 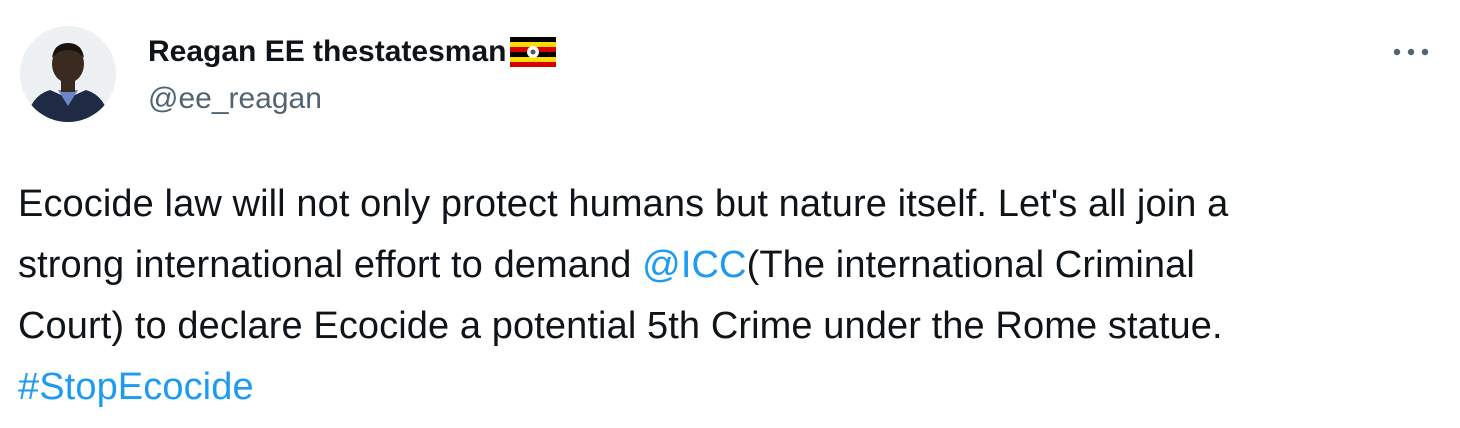 I want to click on author-display-name: Reagan EE thestatesman, so click(x=327, y=52).